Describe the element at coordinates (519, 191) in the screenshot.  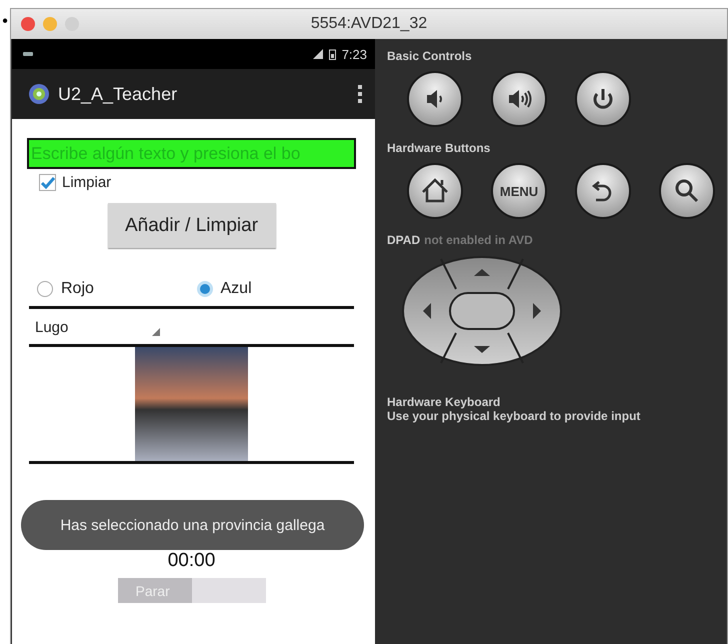
I see `menu-button: MENU` at that location.